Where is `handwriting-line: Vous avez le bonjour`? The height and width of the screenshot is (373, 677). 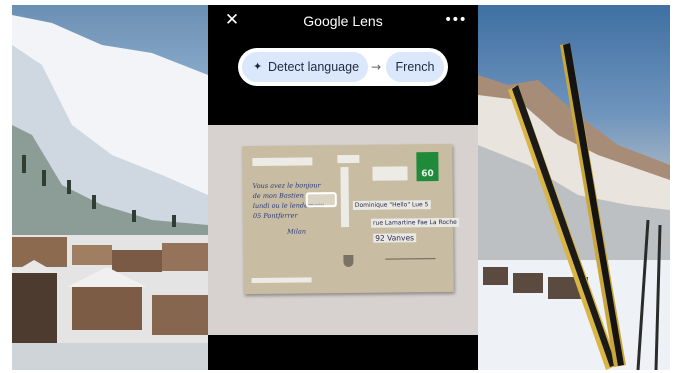
handwriting-line: Vous avez le bonjour is located at coordinates (286, 185).